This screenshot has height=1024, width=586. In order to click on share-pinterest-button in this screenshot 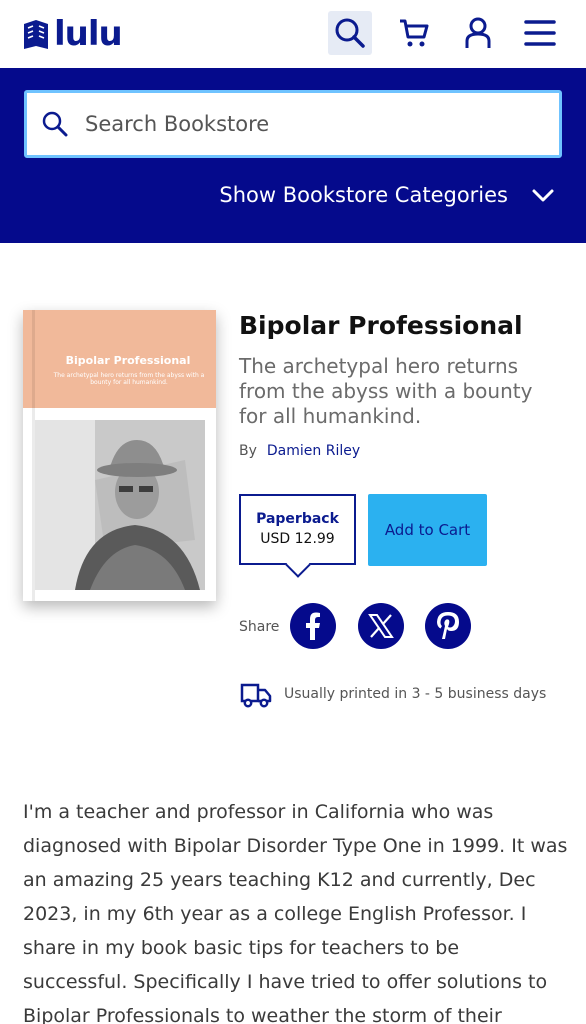, I will do `click(448, 626)`.